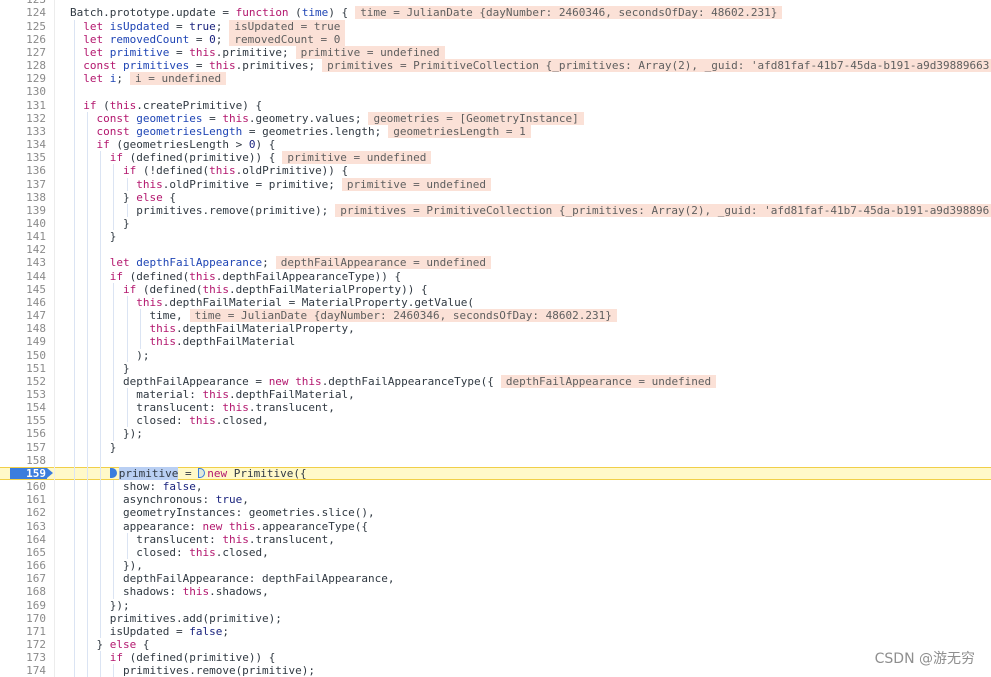 The height and width of the screenshot is (677, 991). I want to click on line-number: 126, so click(27, 39).